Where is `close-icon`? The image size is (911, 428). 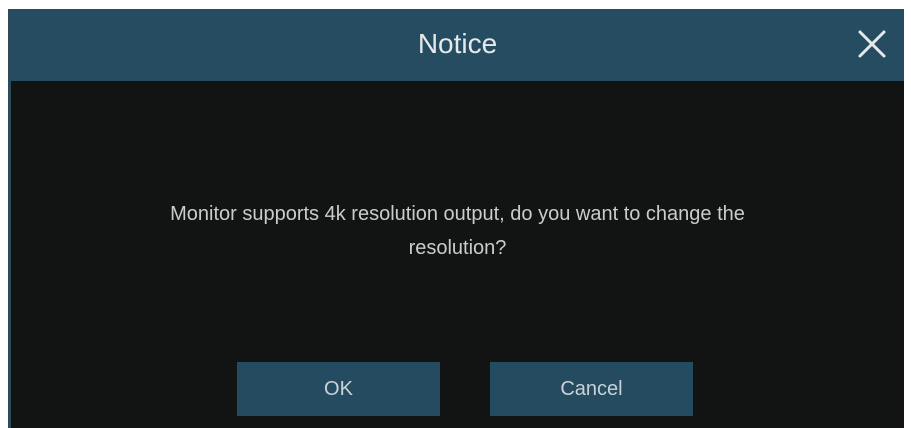
close-icon is located at coordinates (872, 44).